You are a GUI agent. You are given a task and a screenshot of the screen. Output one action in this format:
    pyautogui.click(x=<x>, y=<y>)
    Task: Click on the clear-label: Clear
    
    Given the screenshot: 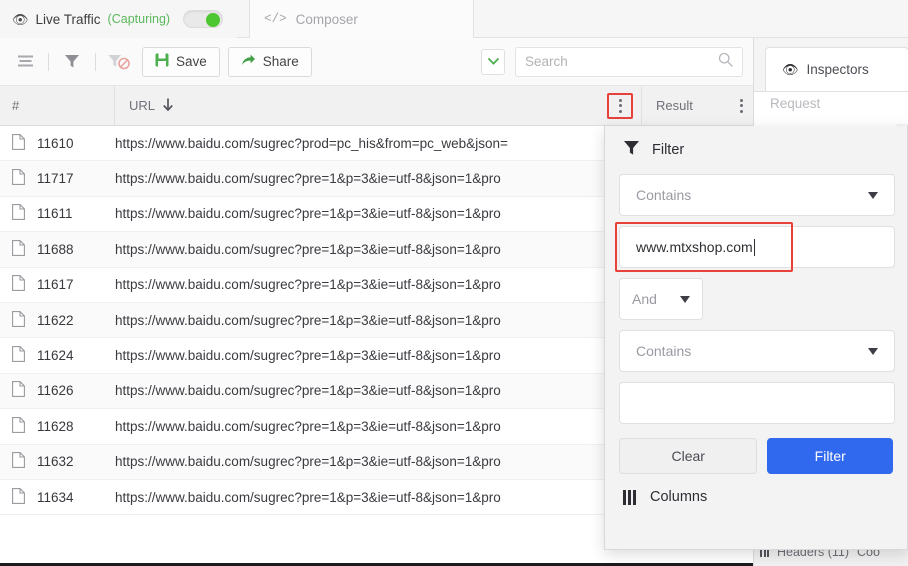 What is the action you would take?
    pyautogui.click(x=688, y=456)
    